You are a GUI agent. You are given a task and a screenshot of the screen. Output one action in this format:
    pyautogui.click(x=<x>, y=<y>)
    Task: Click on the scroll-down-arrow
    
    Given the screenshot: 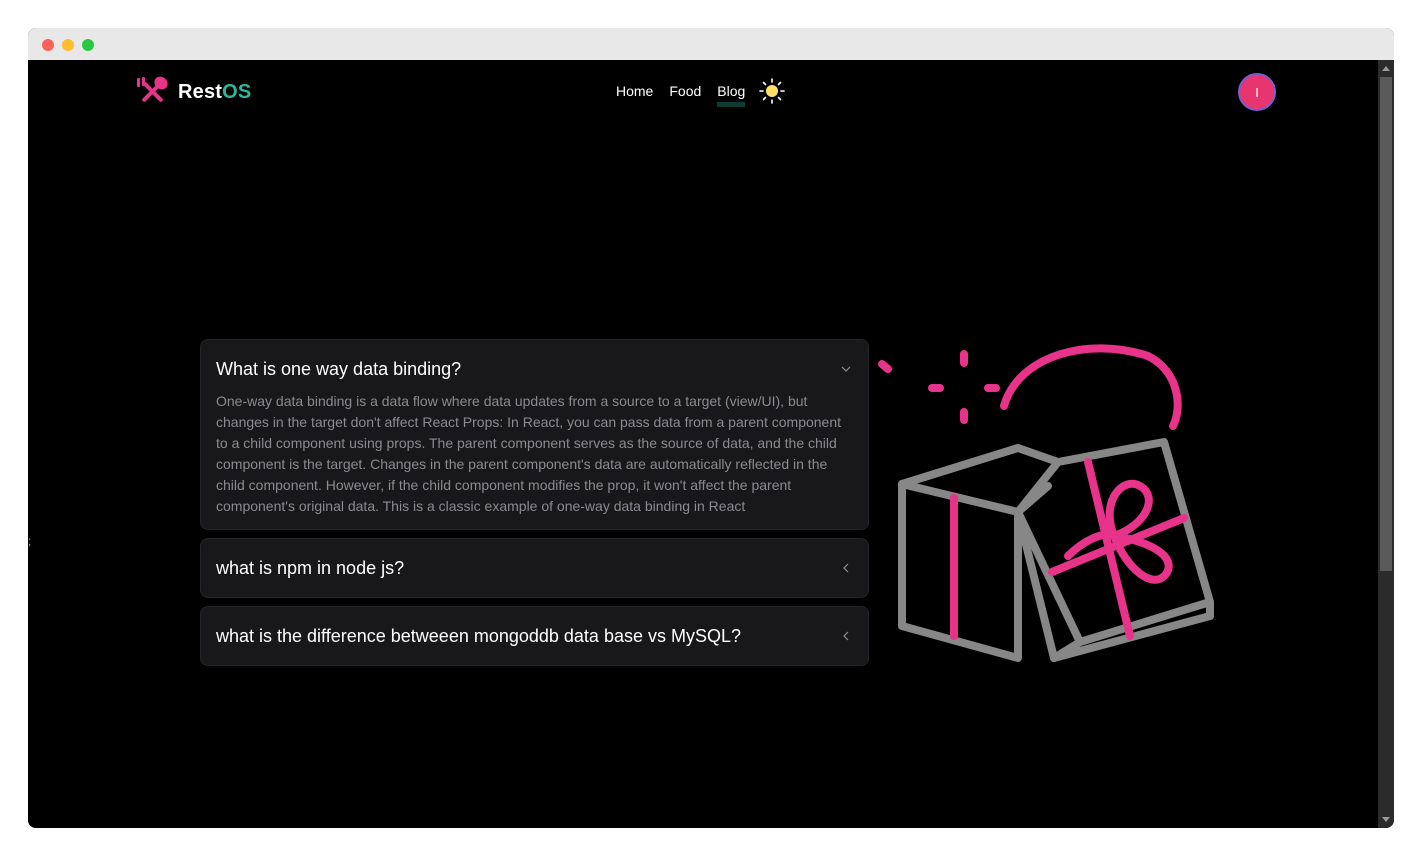 What is the action you would take?
    pyautogui.click(x=1386, y=819)
    